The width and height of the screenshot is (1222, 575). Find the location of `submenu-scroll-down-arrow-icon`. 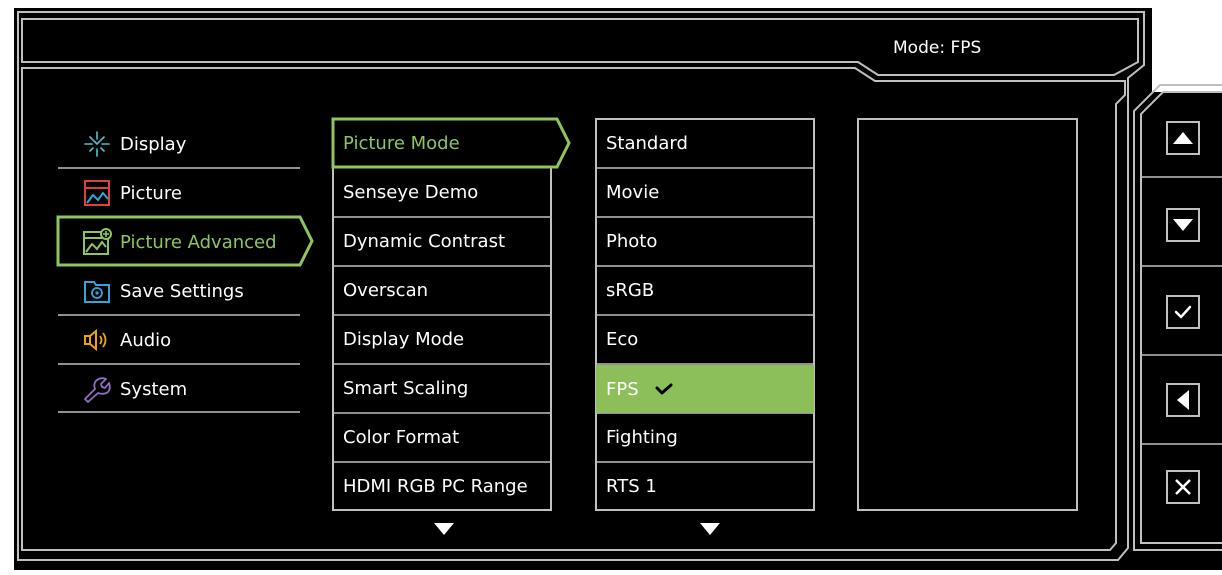

submenu-scroll-down-arrow-icon is located at coordinates (444, 529).